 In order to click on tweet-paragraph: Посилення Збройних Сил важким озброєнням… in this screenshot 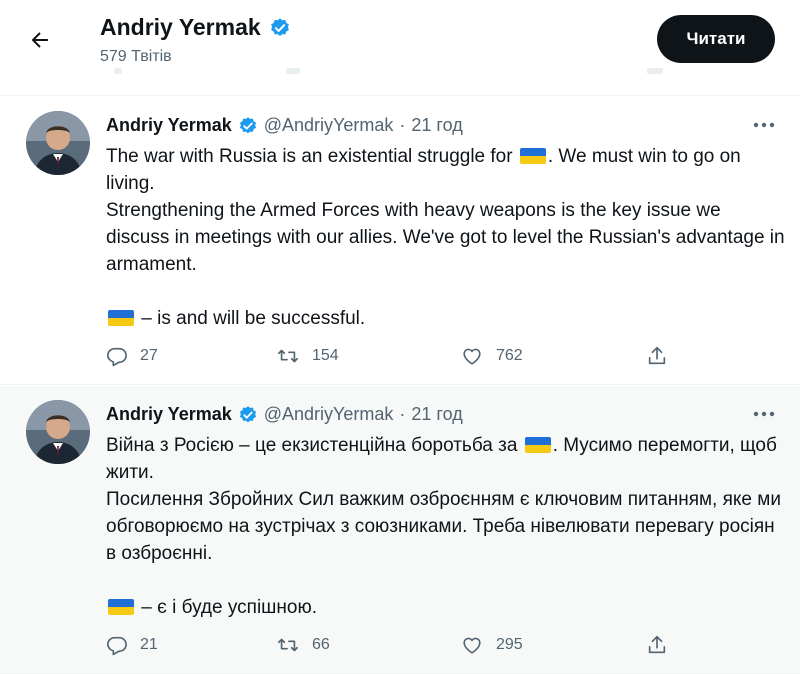, I will do `click(443, 526)`.